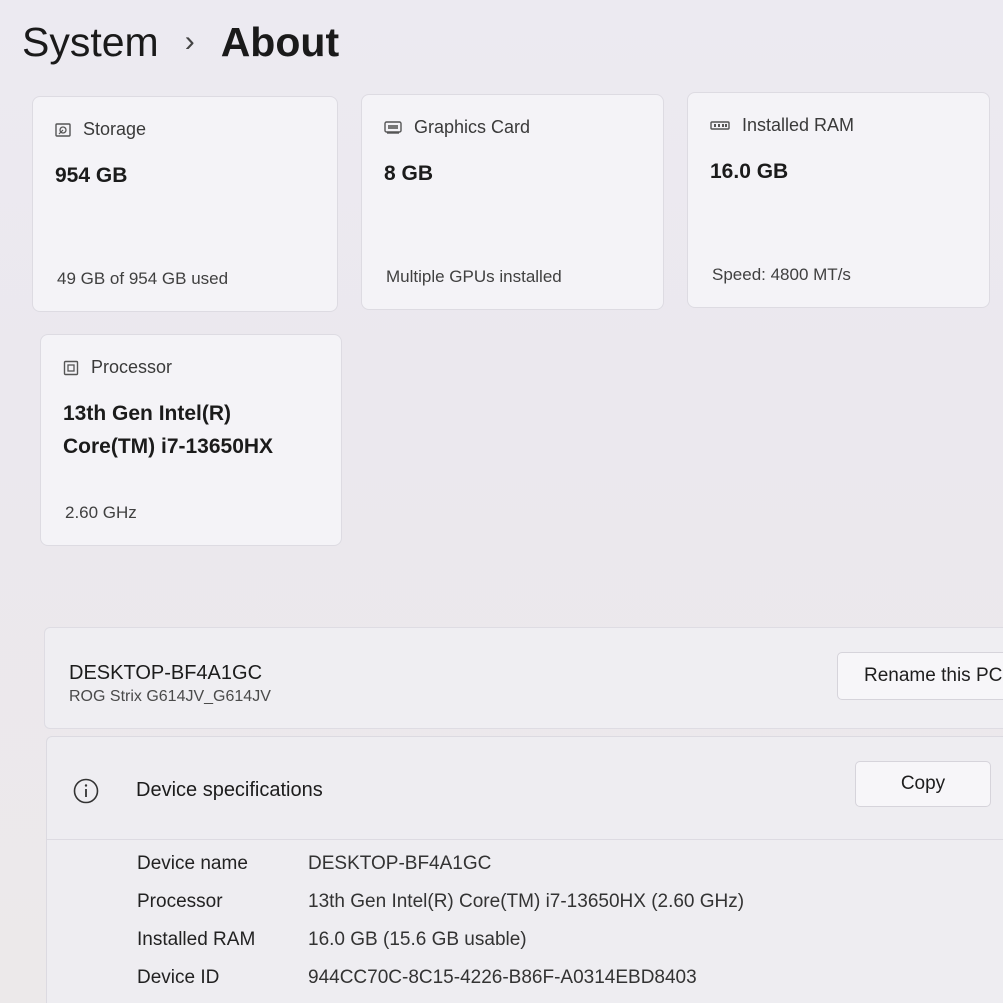 This screenshot has height=1003, width=1003. Describe the element at coordinates (280, 41) in the screenshot. I see `page-title: About` at that location.